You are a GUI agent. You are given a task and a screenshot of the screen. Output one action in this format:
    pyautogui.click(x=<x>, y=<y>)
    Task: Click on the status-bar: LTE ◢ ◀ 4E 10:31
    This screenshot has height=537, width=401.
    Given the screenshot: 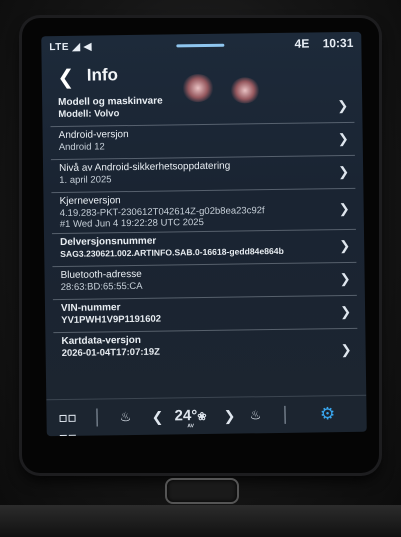 What is the action you would take?
    pyautogui.click(x=201, y=45)
    